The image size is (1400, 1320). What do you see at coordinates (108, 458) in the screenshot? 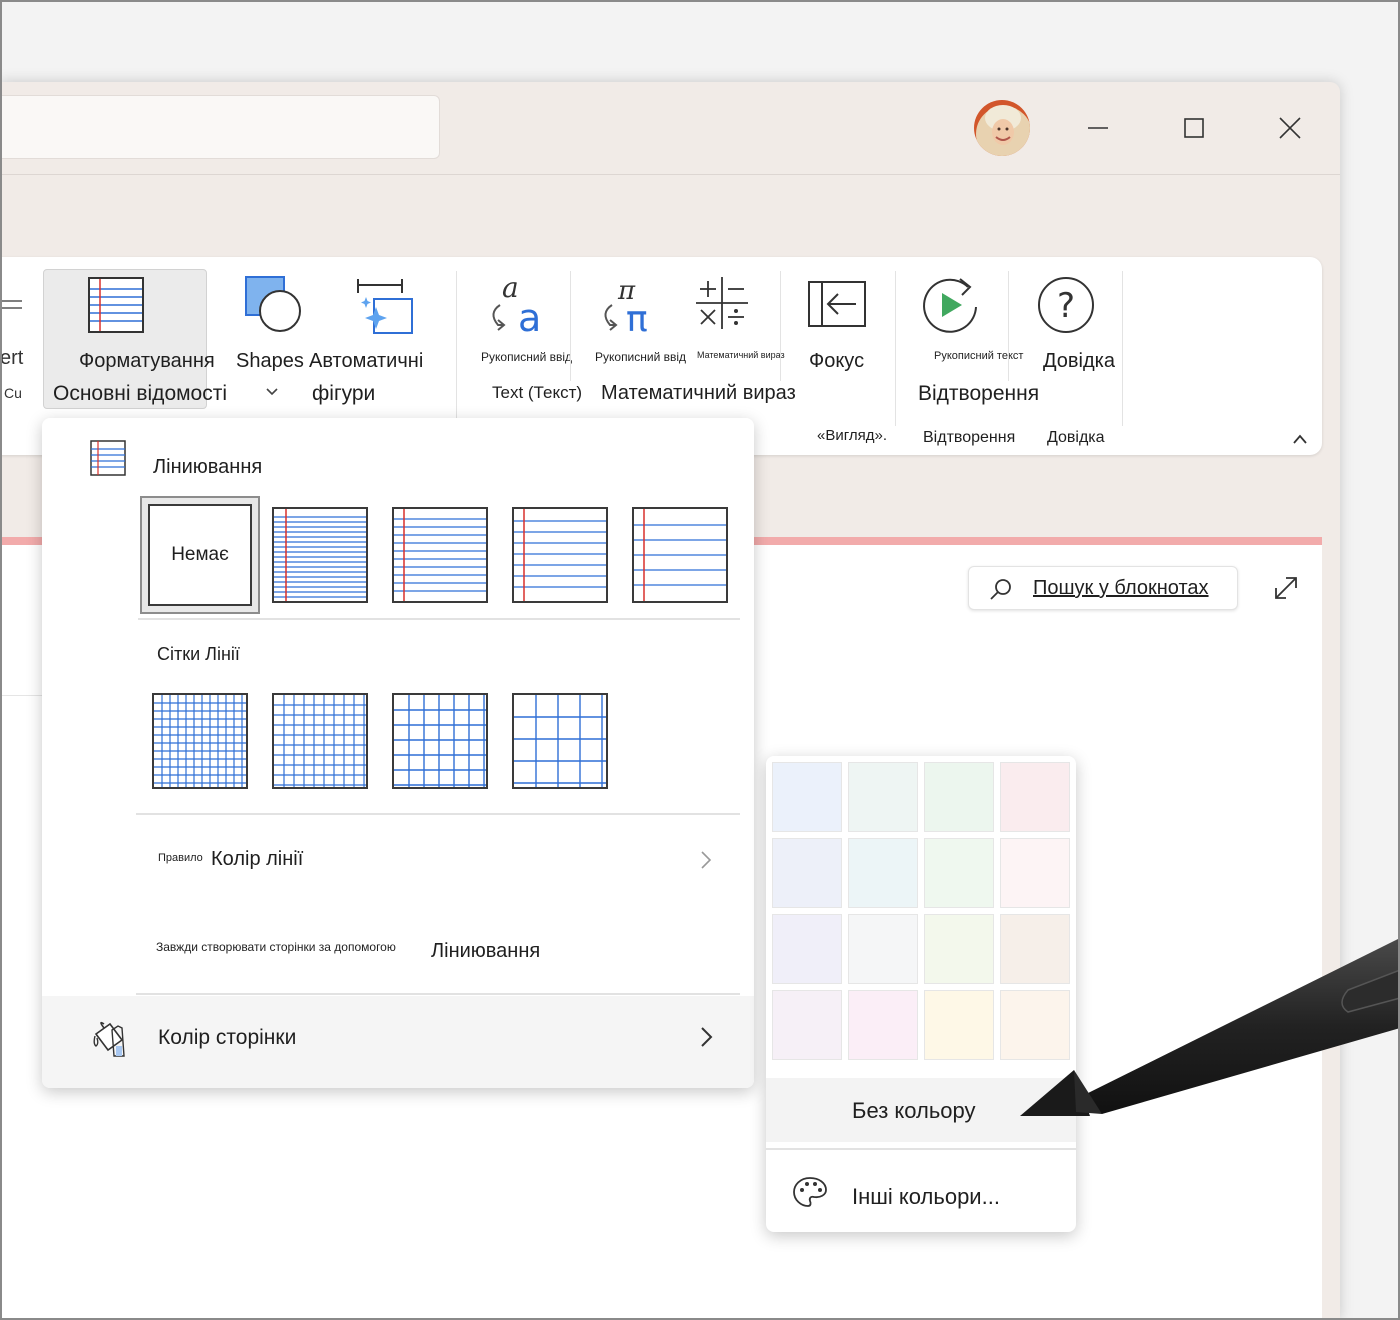
I see `rule-lines-icon` at bounding box center [108, 458].